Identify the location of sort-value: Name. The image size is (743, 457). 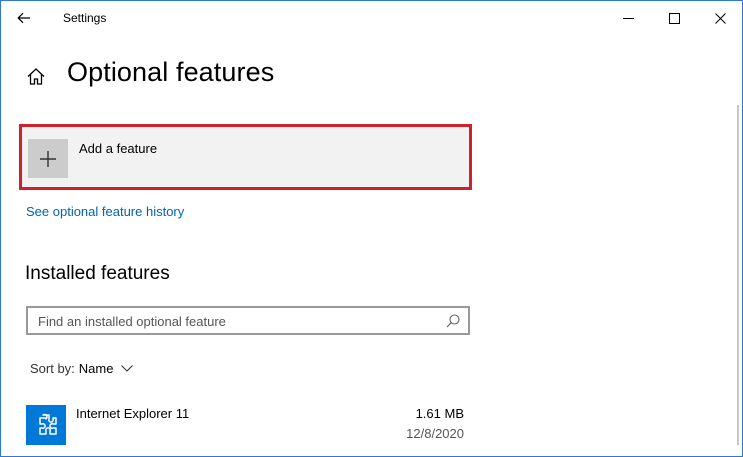
(96, 368).